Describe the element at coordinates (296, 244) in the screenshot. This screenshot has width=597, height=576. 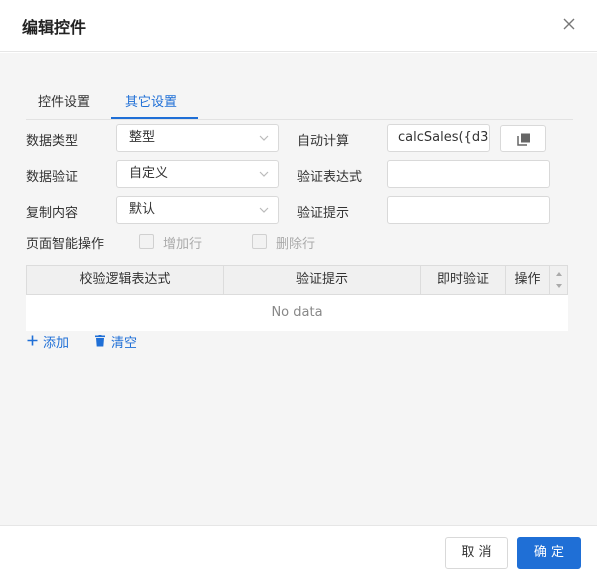
I see `delete-row-label: 删除行` at that location.